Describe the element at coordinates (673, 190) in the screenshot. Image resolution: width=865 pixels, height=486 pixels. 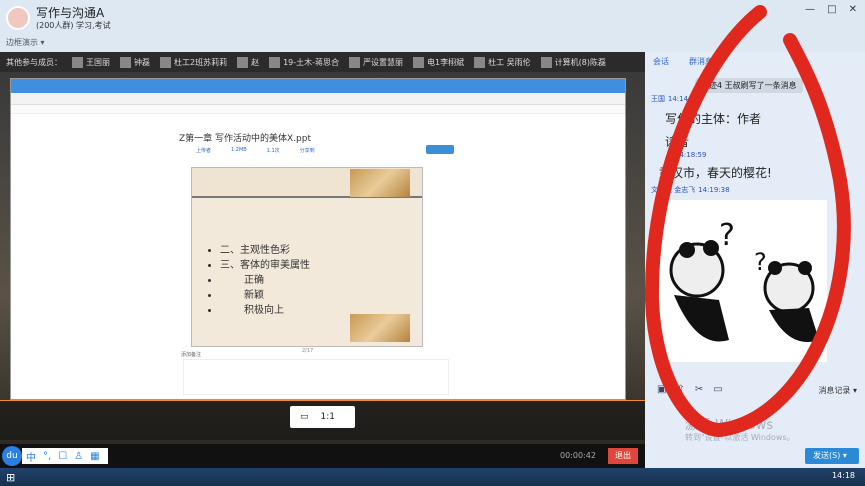
I see `sender-name: 文迹映 金志飞` at that location.